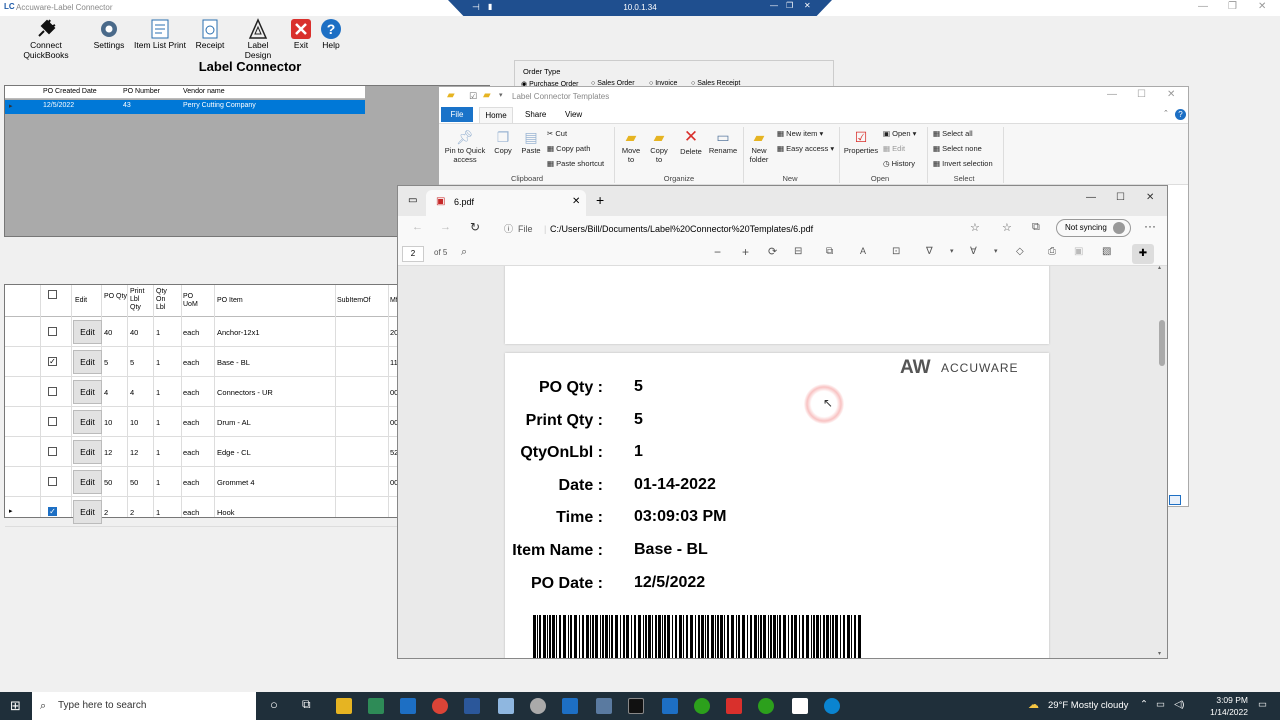 Image resolution: width=1280 pixels, height=720 pixels. What do you see at coordinates (204, 91) in the screenshot?
I see `header-vendor-name: Vendor name` at bounding box center [204, 91].